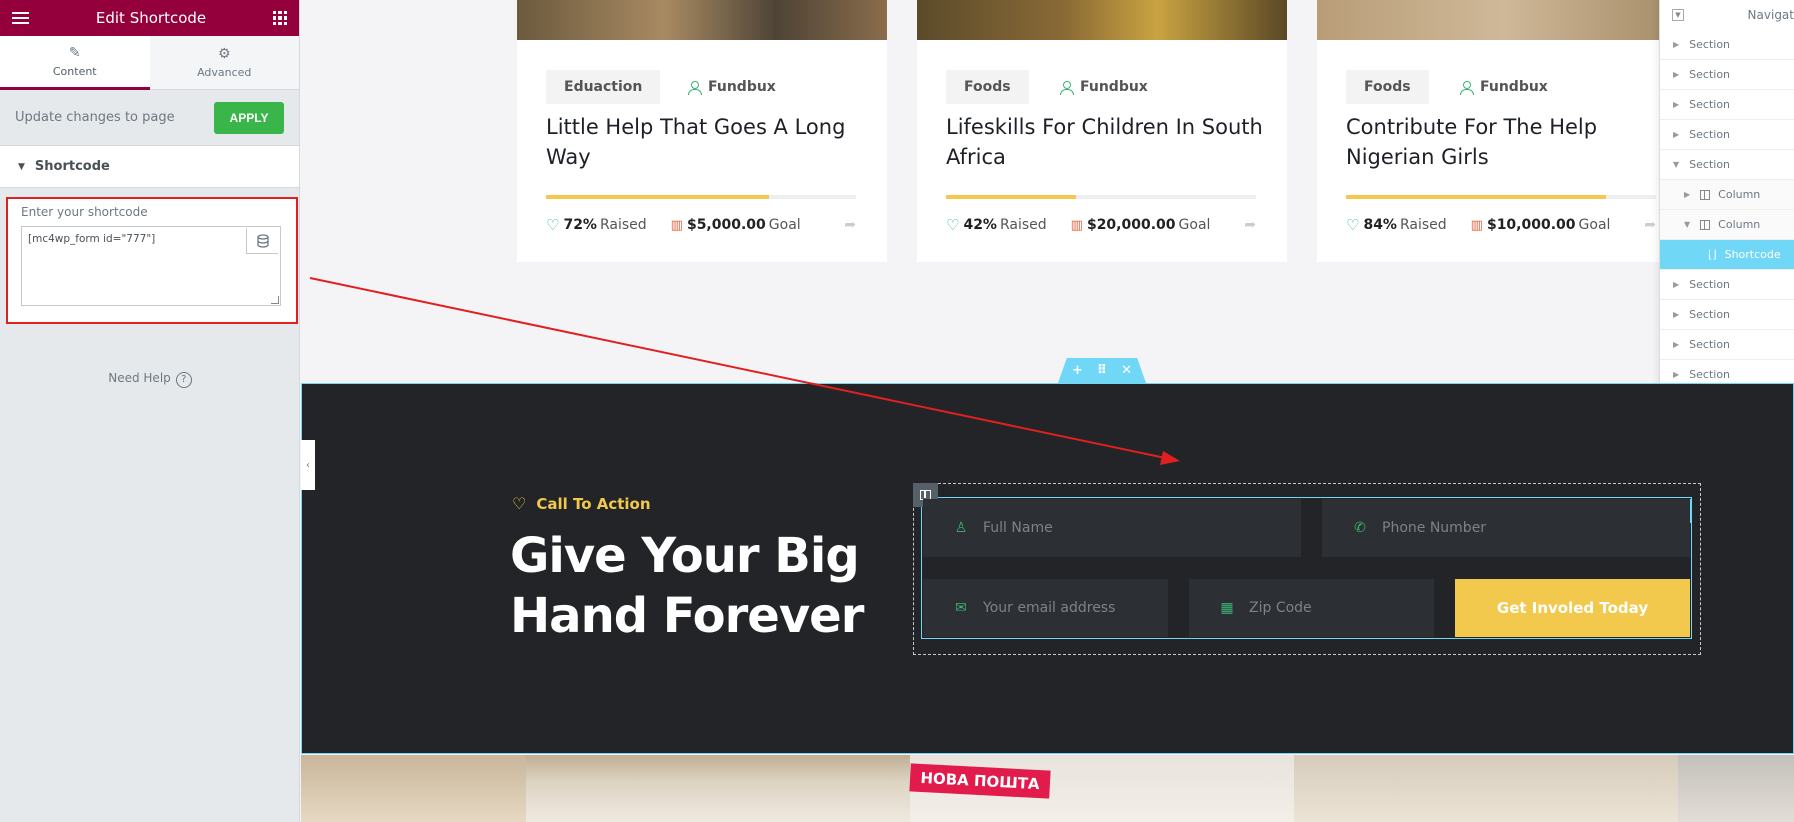  What do you see at coordinates (953, 225) in the screenshot?
I see `heart-icon: ♡` at bounding box center [953, 225].